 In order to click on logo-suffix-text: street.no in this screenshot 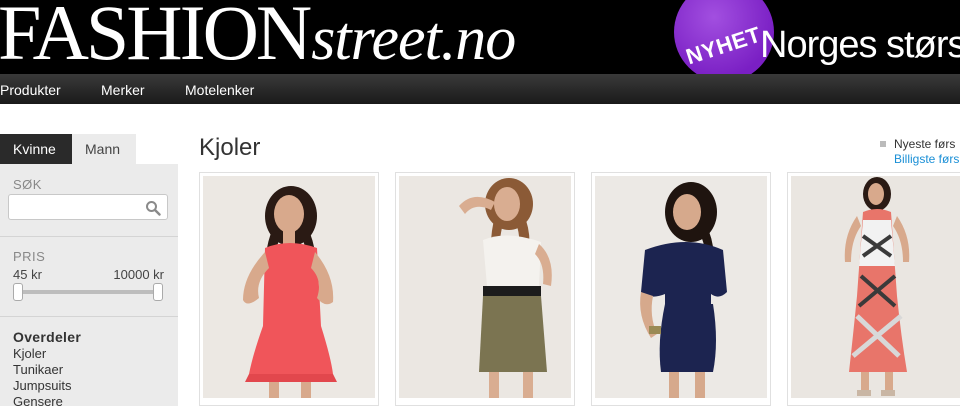, I will do `click(413, 39)`.